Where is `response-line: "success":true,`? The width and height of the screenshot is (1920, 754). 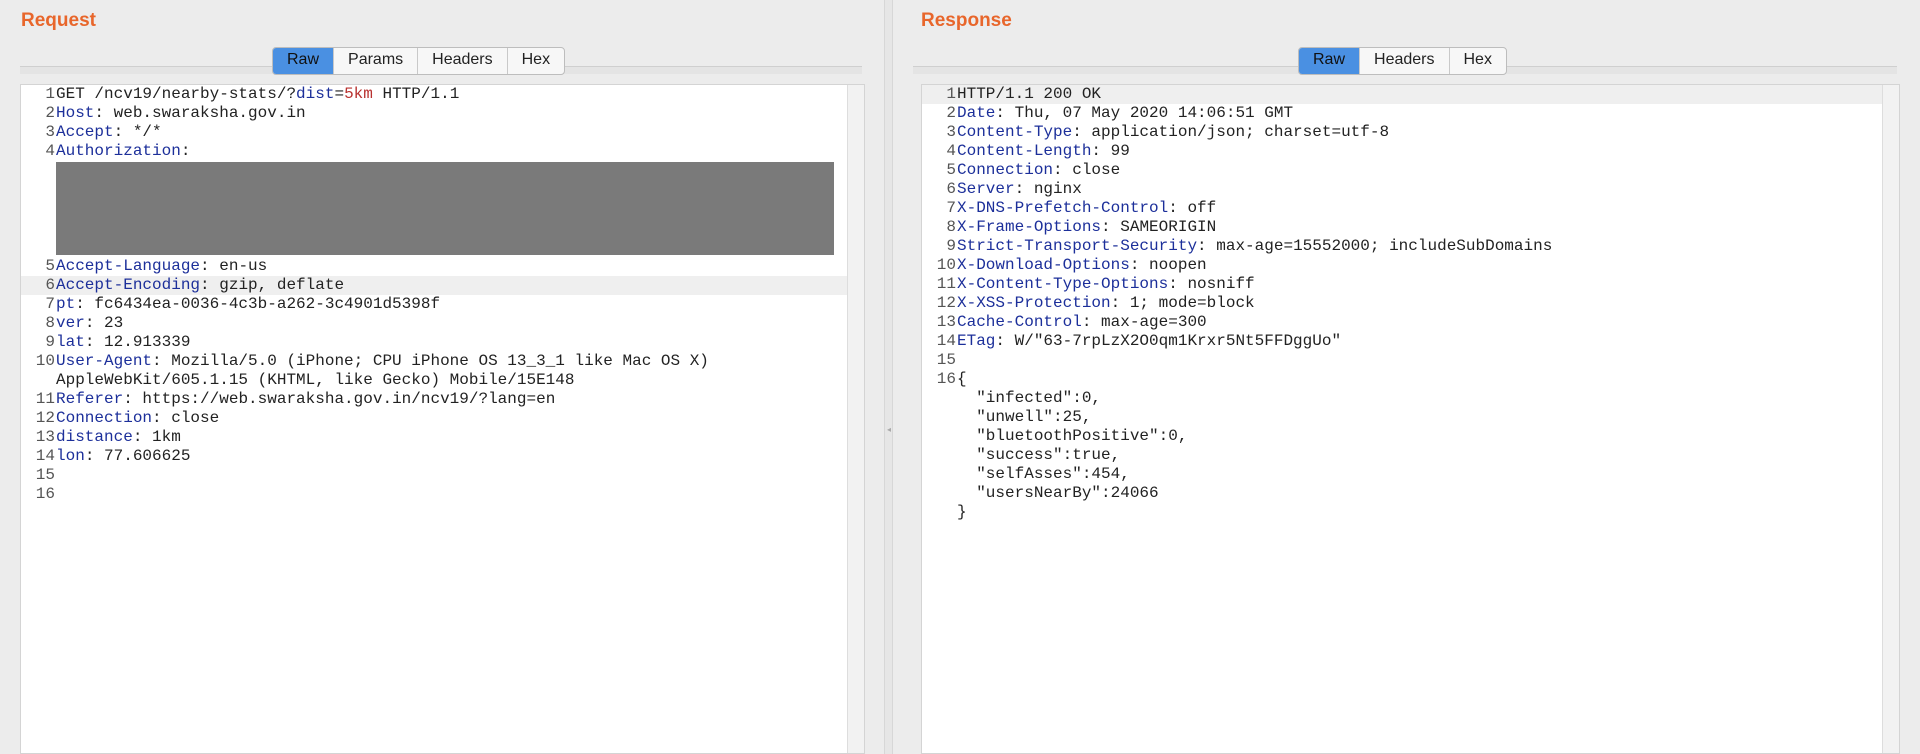
response-line: "success":true, is located at coordinates (1402, 455).